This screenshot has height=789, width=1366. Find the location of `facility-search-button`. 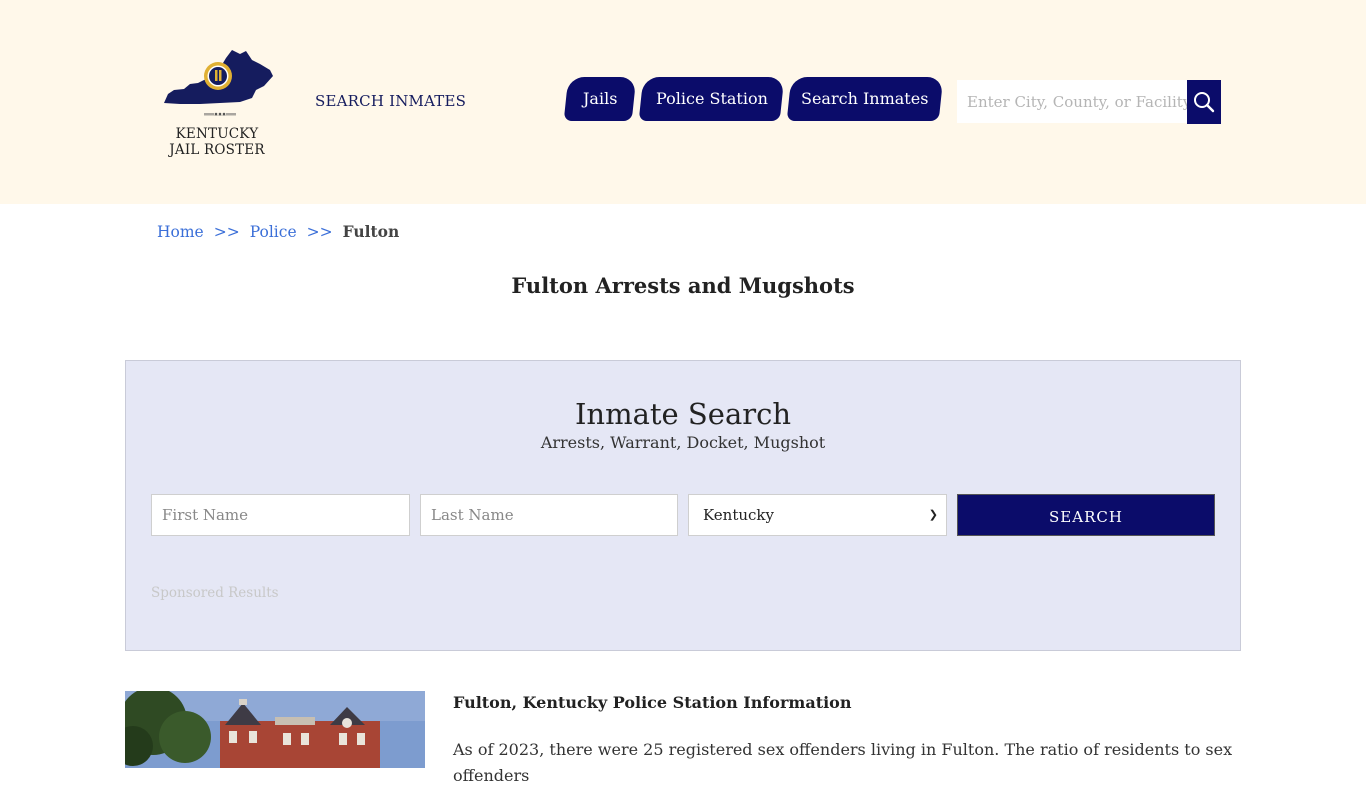

facility-search-button is located at coordinates (1204, 102).